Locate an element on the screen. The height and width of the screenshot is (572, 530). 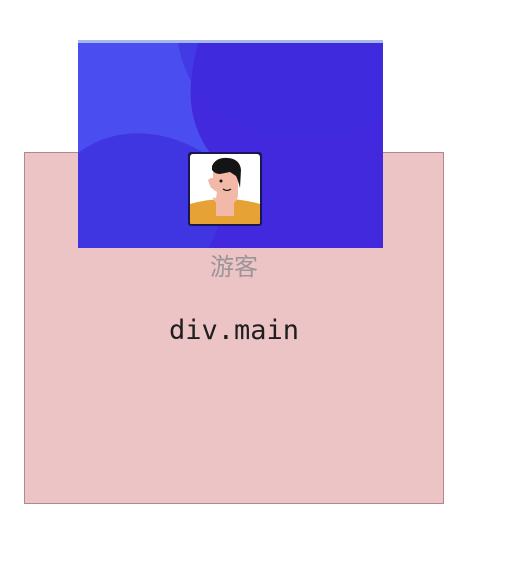
user-avatar-icon is located at coordinates (225, 189).